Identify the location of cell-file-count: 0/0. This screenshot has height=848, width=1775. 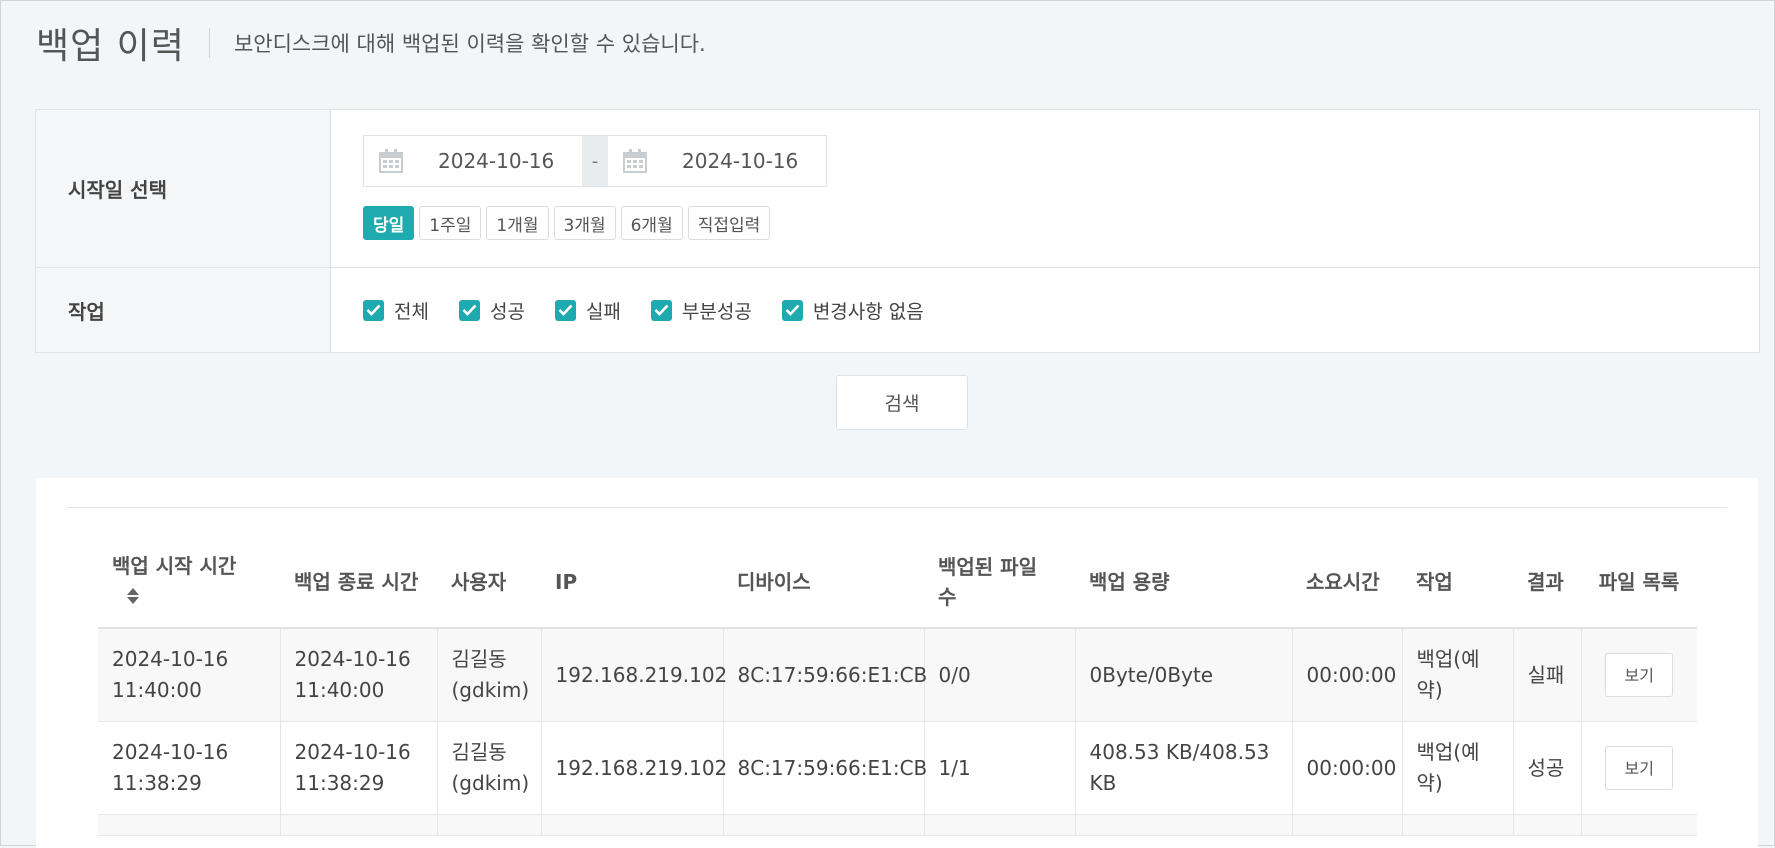
(1000, 675).